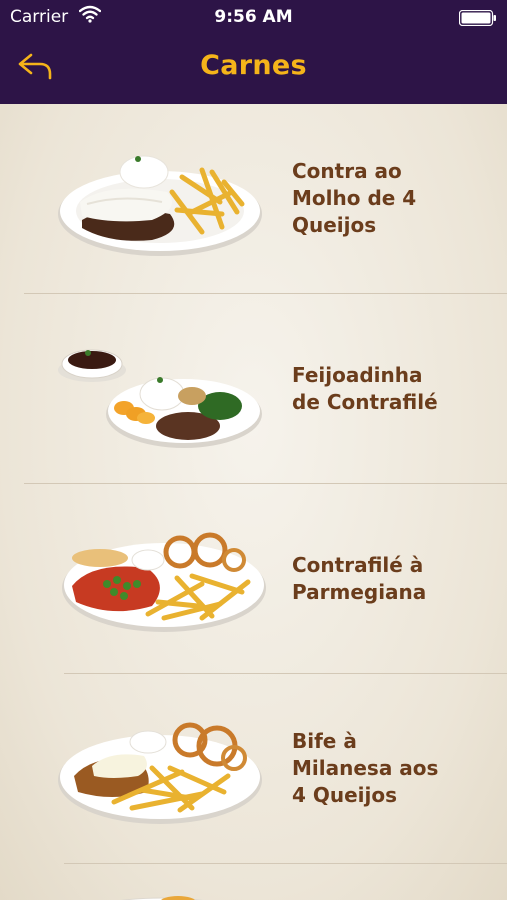 Image resolution: width=507 pixels, height=900 pixels. Describe the element at coordinates (365, 388) in the screenshot. I see `item-name: Feijoadinha de Contrafilé` at that location.